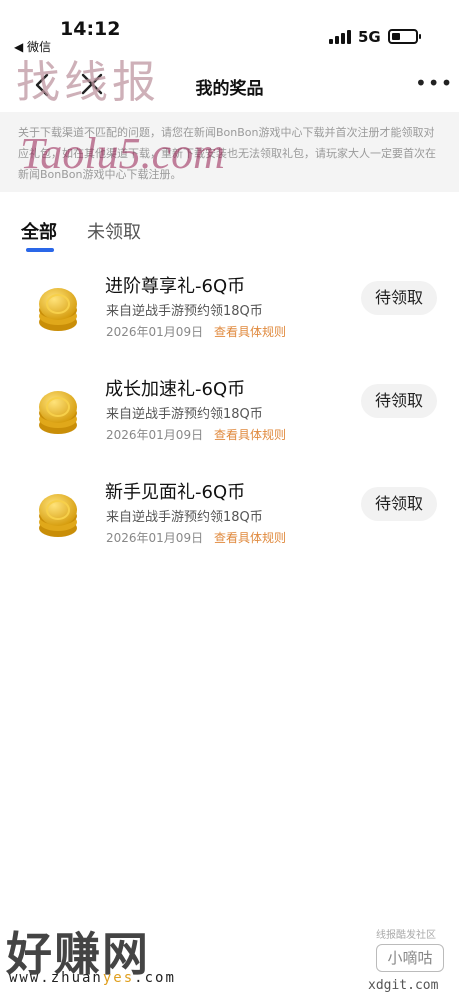 The image size is (459, 1000). I want to click on tab-bar: 全部 未领取, so click(229, 234).